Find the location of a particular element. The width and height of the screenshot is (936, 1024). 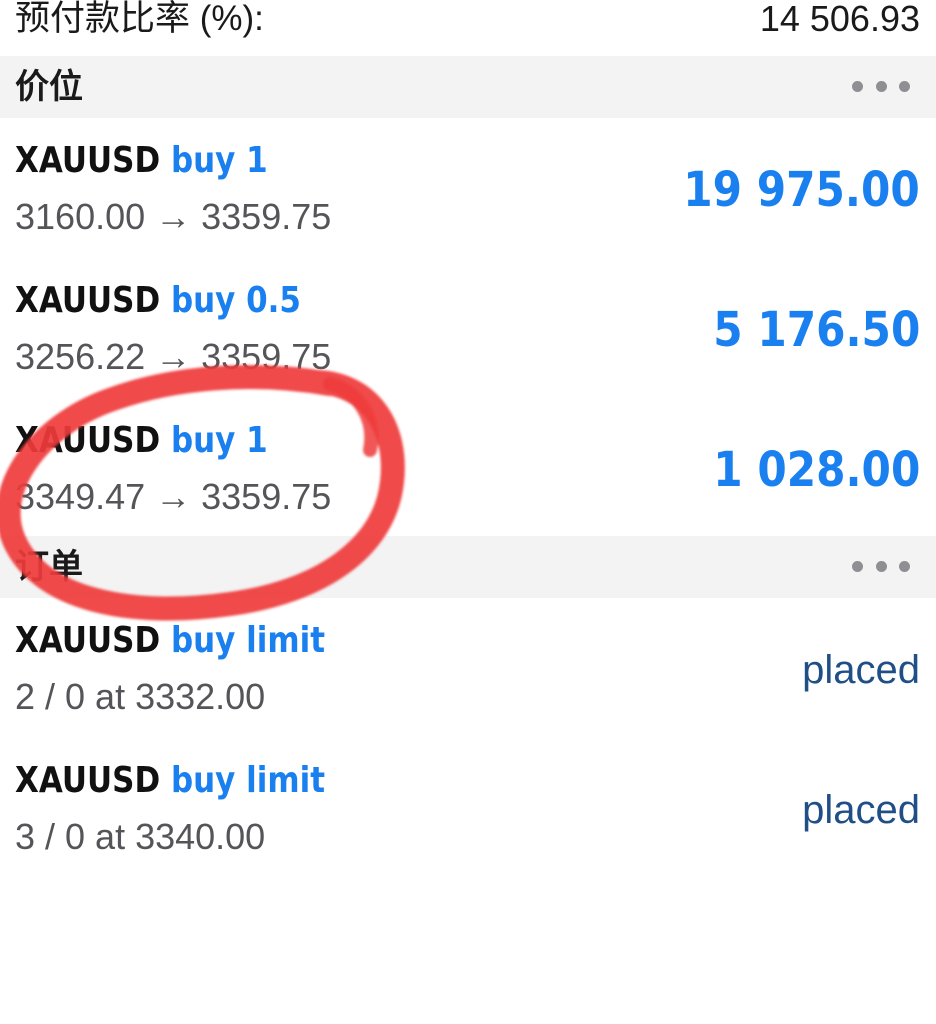

position-price-change: 3256.22 → 3359.75 is located at coordinates (173, 356).